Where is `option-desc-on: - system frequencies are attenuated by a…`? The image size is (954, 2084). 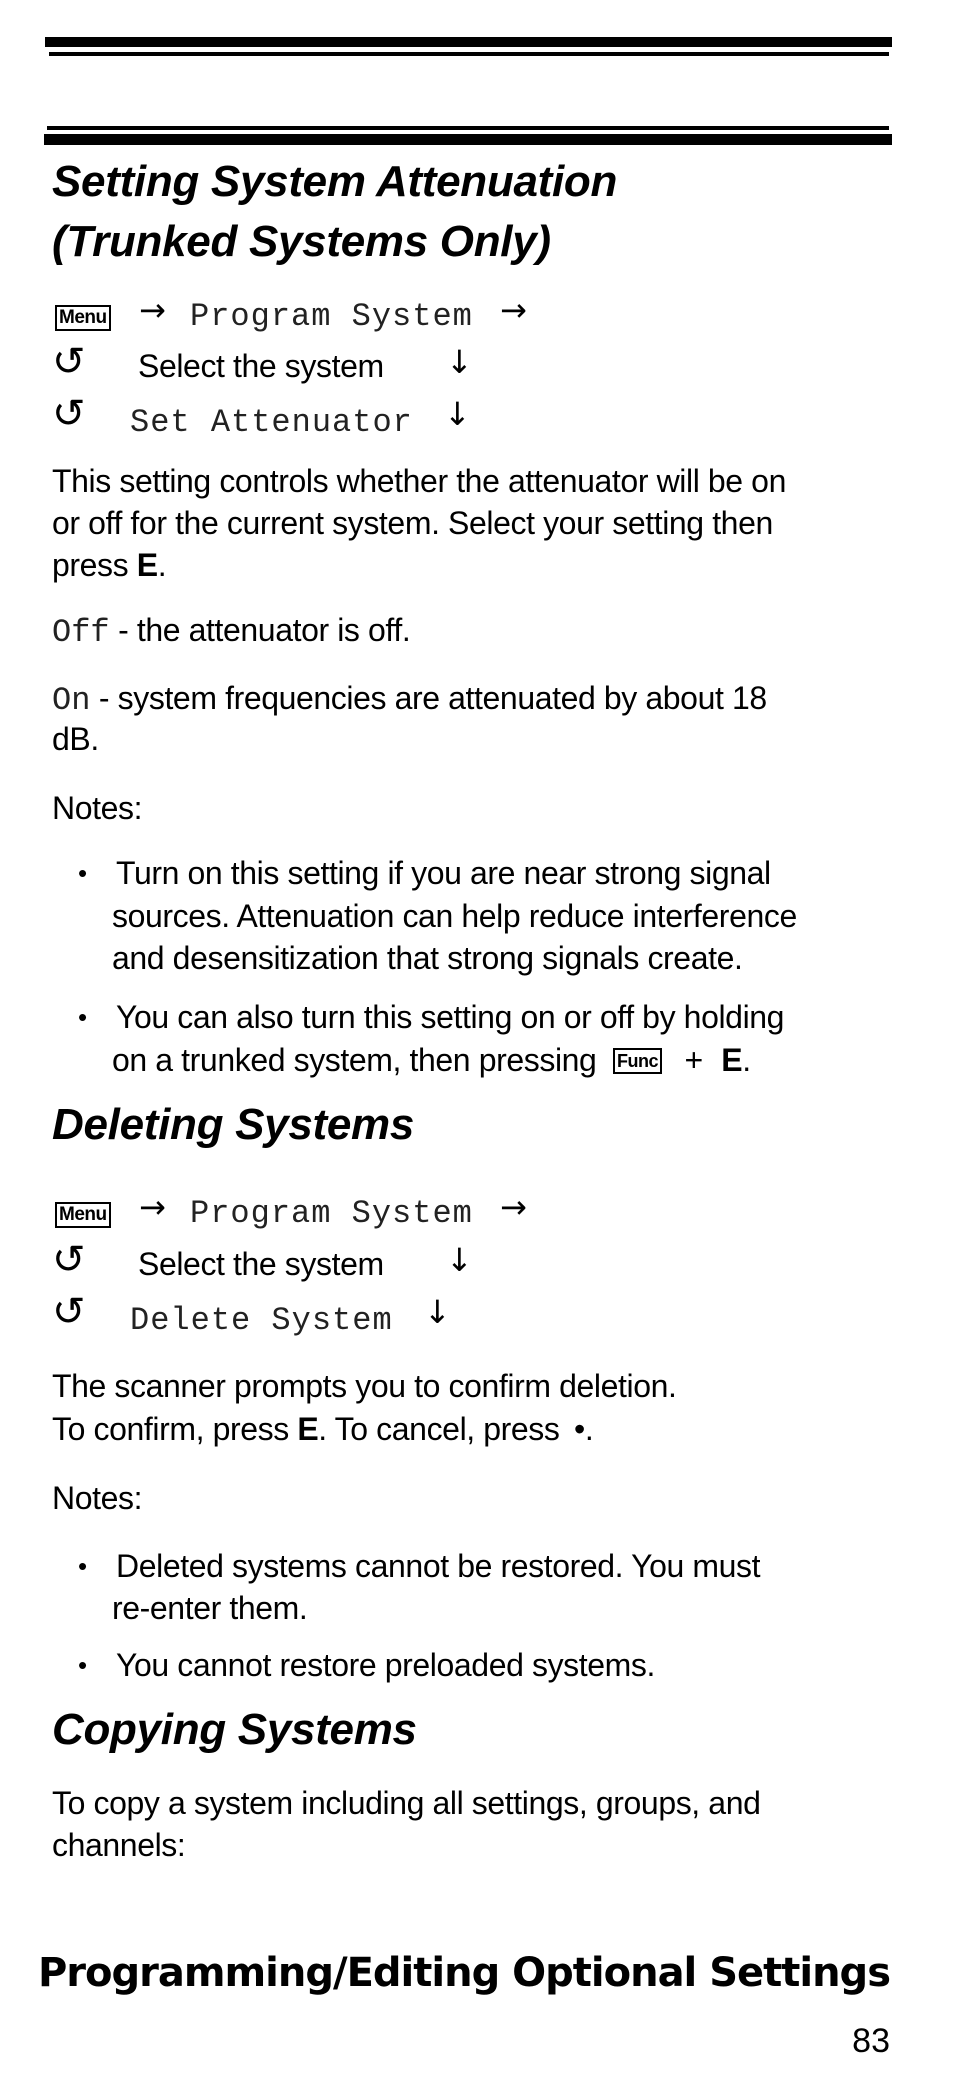
option-desc-on: - system frequencies are attenuated by a… is located at coordinates (428, 698).